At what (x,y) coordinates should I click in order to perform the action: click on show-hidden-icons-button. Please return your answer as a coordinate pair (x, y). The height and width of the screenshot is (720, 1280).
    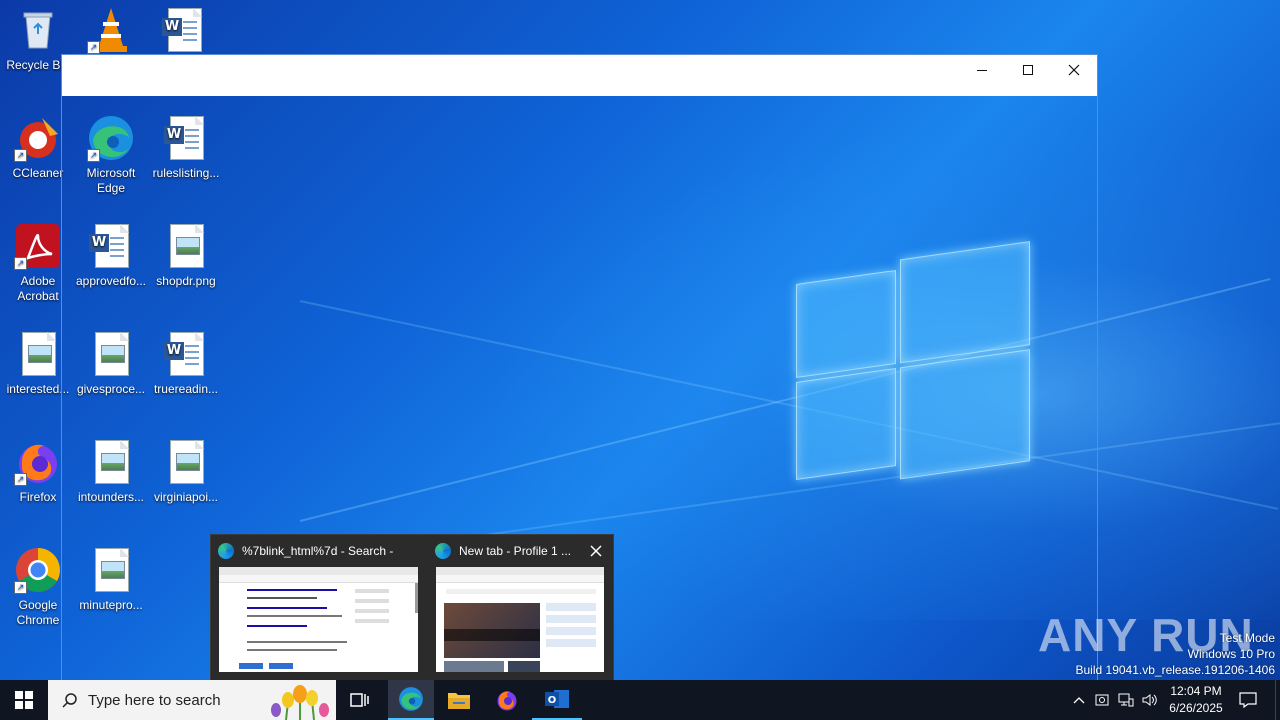
    Looking at the image, I should click on (1079, 700).